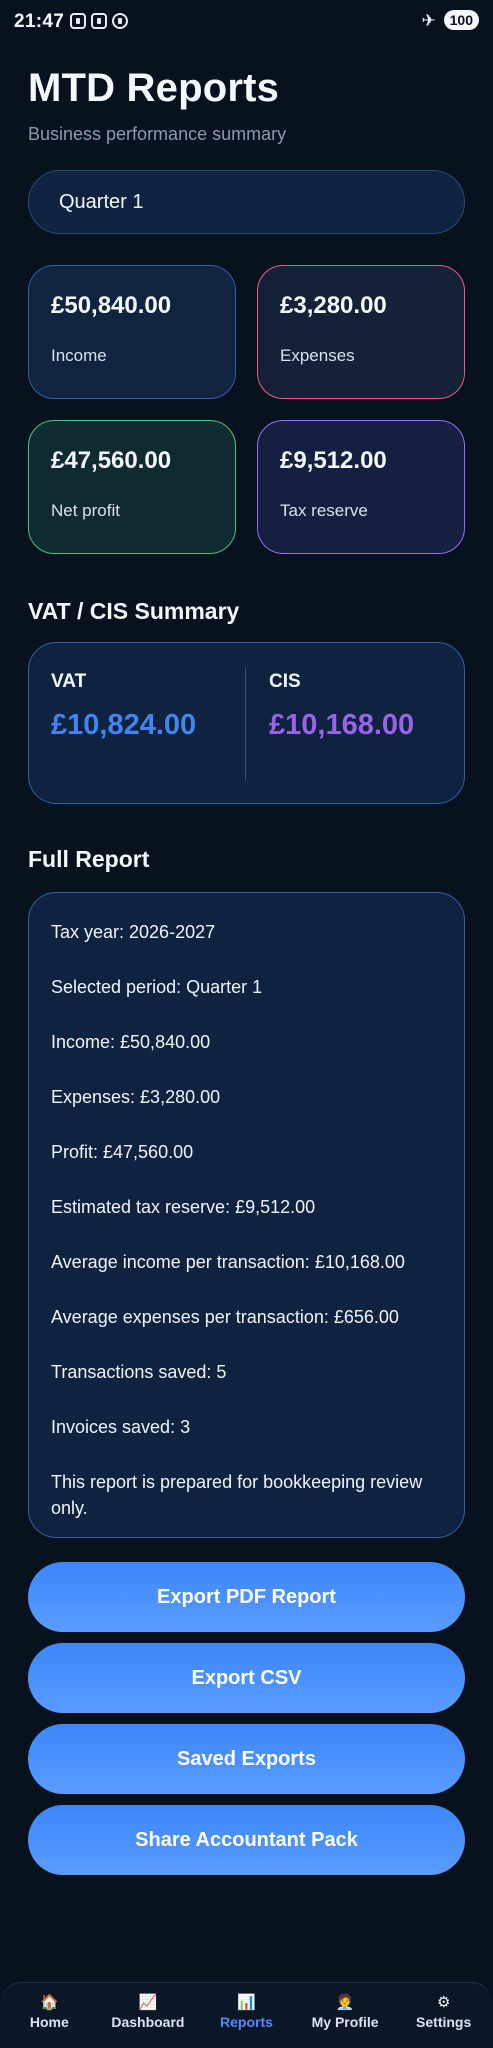 The width and height of the screenshot is (493, 2048). I want to click on vat-label: VAT, so click(69, 681).